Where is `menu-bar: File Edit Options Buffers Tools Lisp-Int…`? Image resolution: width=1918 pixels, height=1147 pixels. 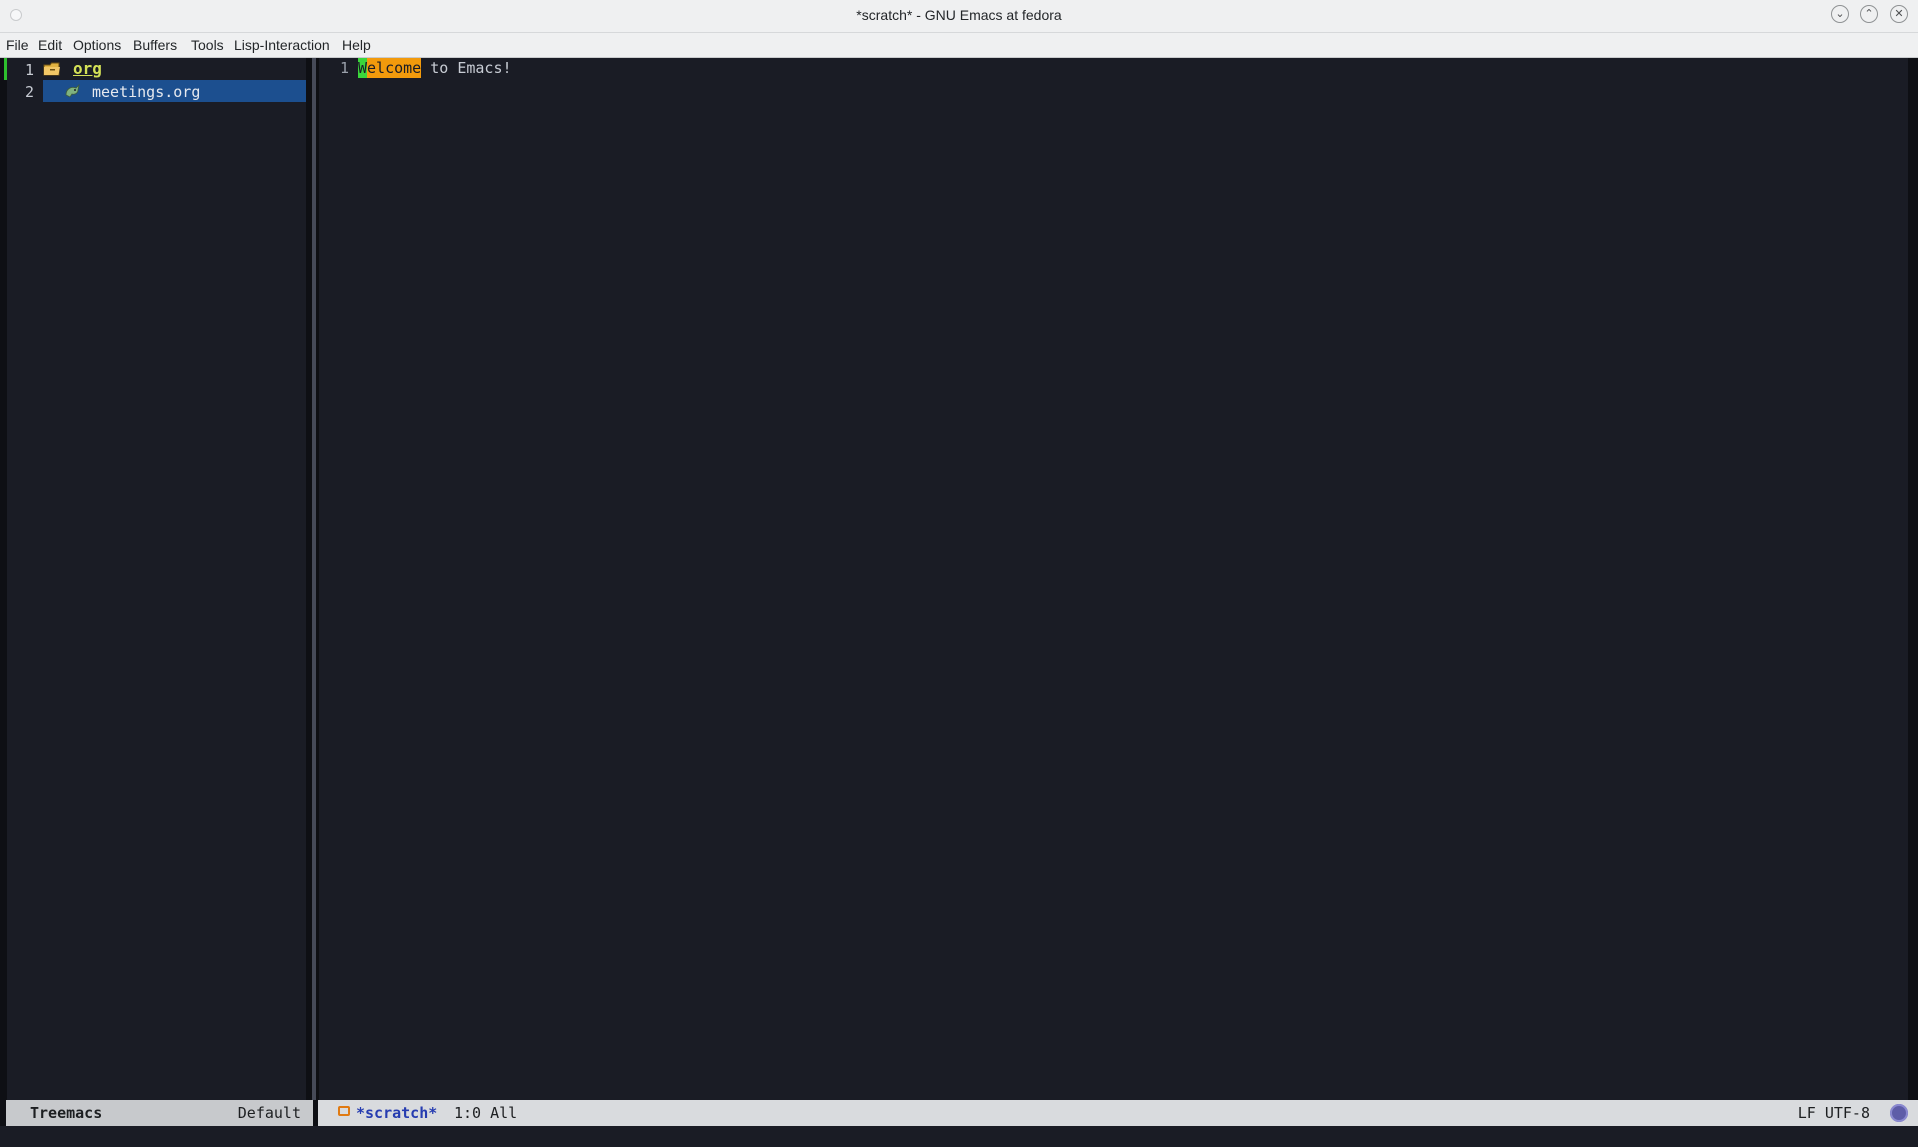 menu-bar: File Edit Options Buffers Tools Lisp-Int… is located at coordinates (959, 45).